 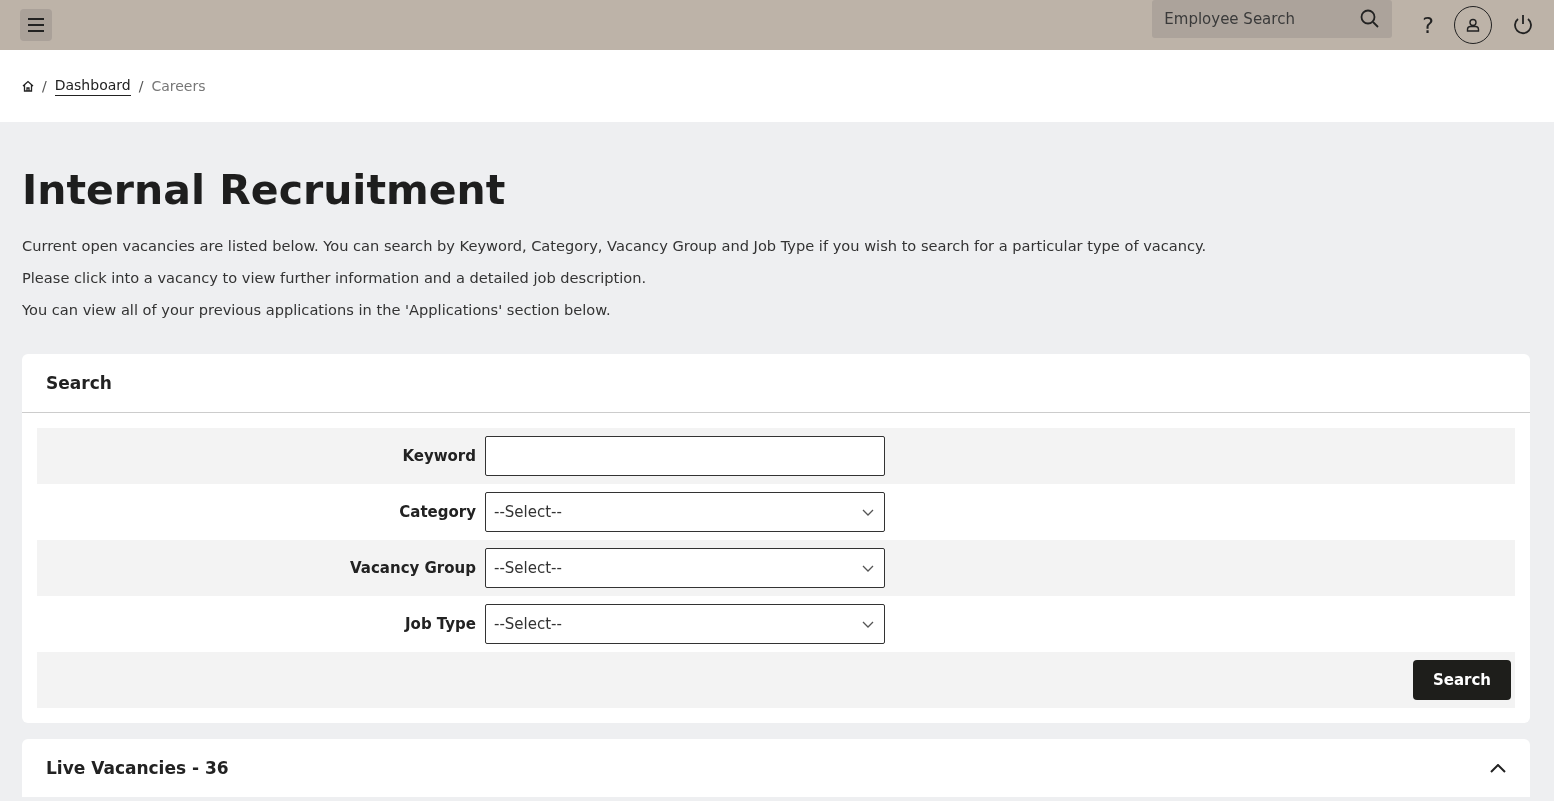 What do you see at coordinates (178, 86) in the screenshot?
I see `breadcrumb-current: Careers` at bounding box center [178, 86].